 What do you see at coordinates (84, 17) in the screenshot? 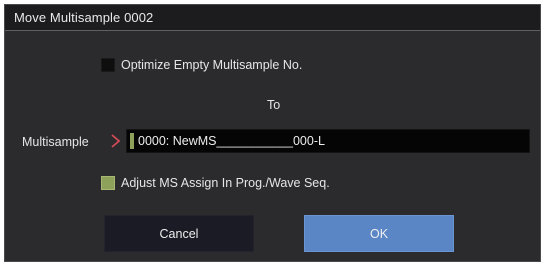
I see `dialog-title: Move Multisample 0002` at bounding box center [84, 17].